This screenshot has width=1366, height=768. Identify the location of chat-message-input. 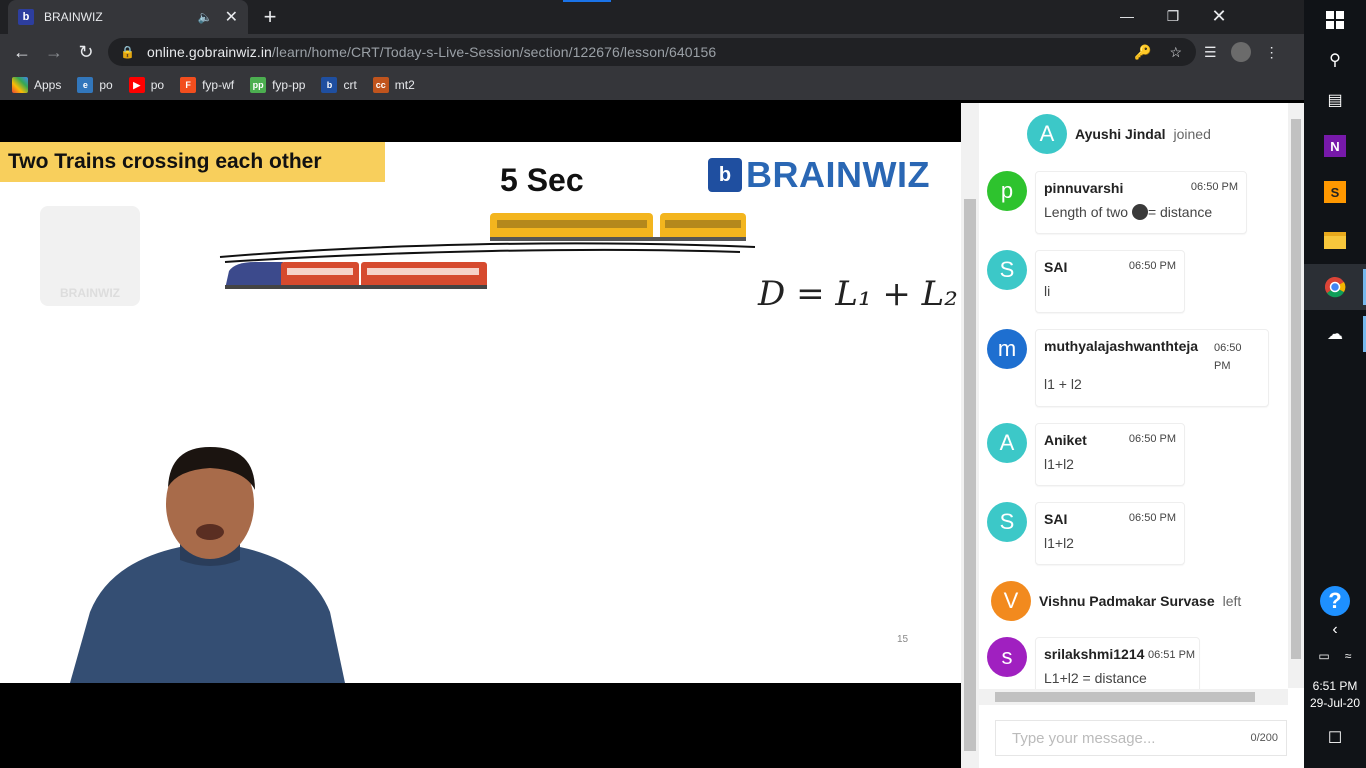
(1131, 738).